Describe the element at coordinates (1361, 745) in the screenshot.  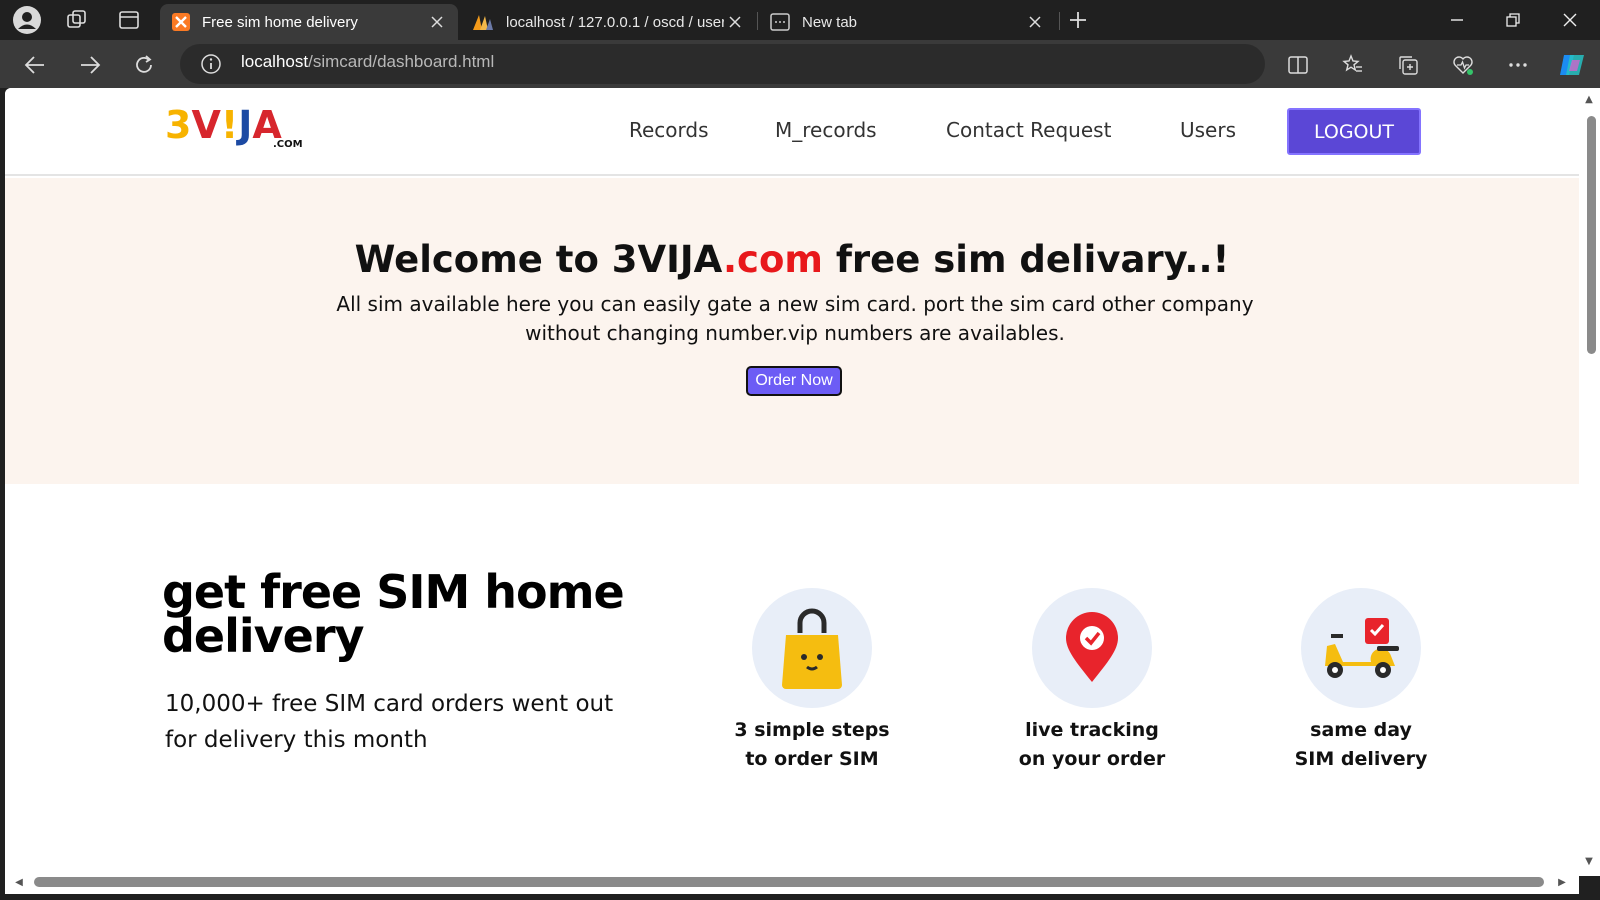
I see `feature-label: same day SIM delivery` at that location.